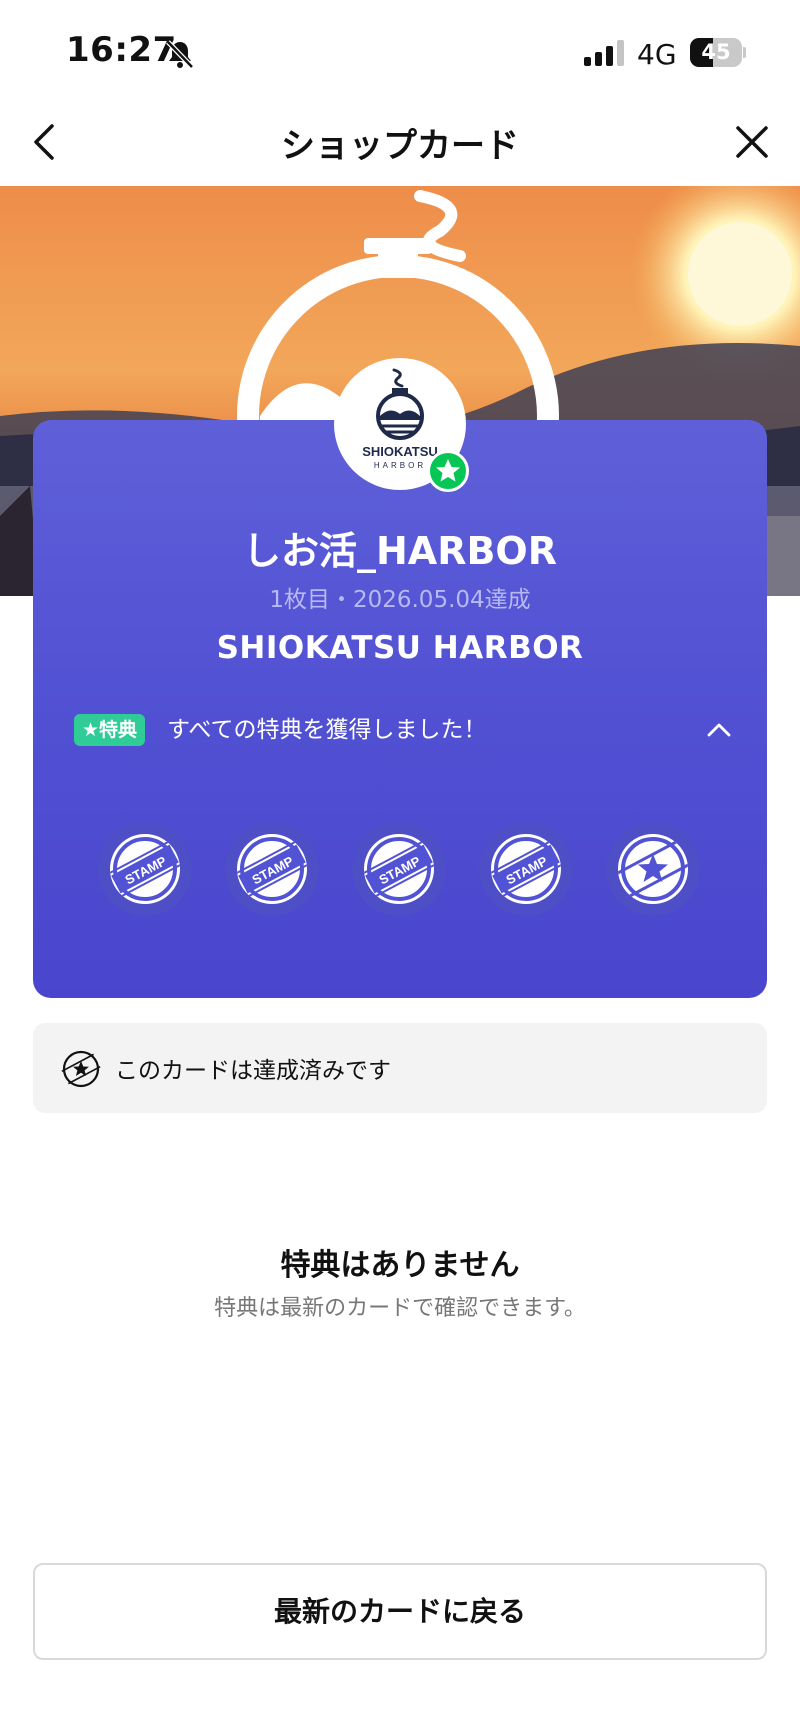 The image size is (800, 1731). I want to click on bell-muted-icon, so click(180, 54).